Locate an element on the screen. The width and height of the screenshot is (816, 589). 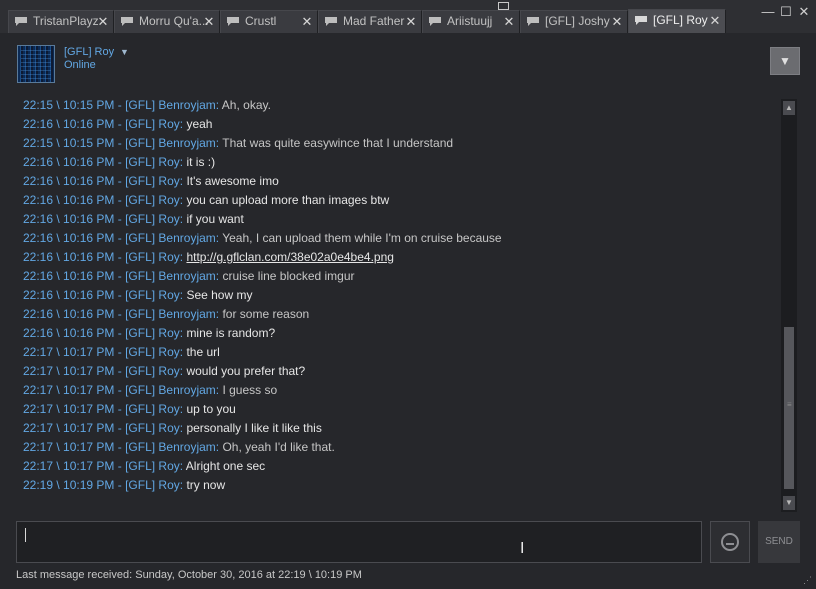
tab-tristanplayz: TristanPlayz ✕ is located at coordinates (61, 21).